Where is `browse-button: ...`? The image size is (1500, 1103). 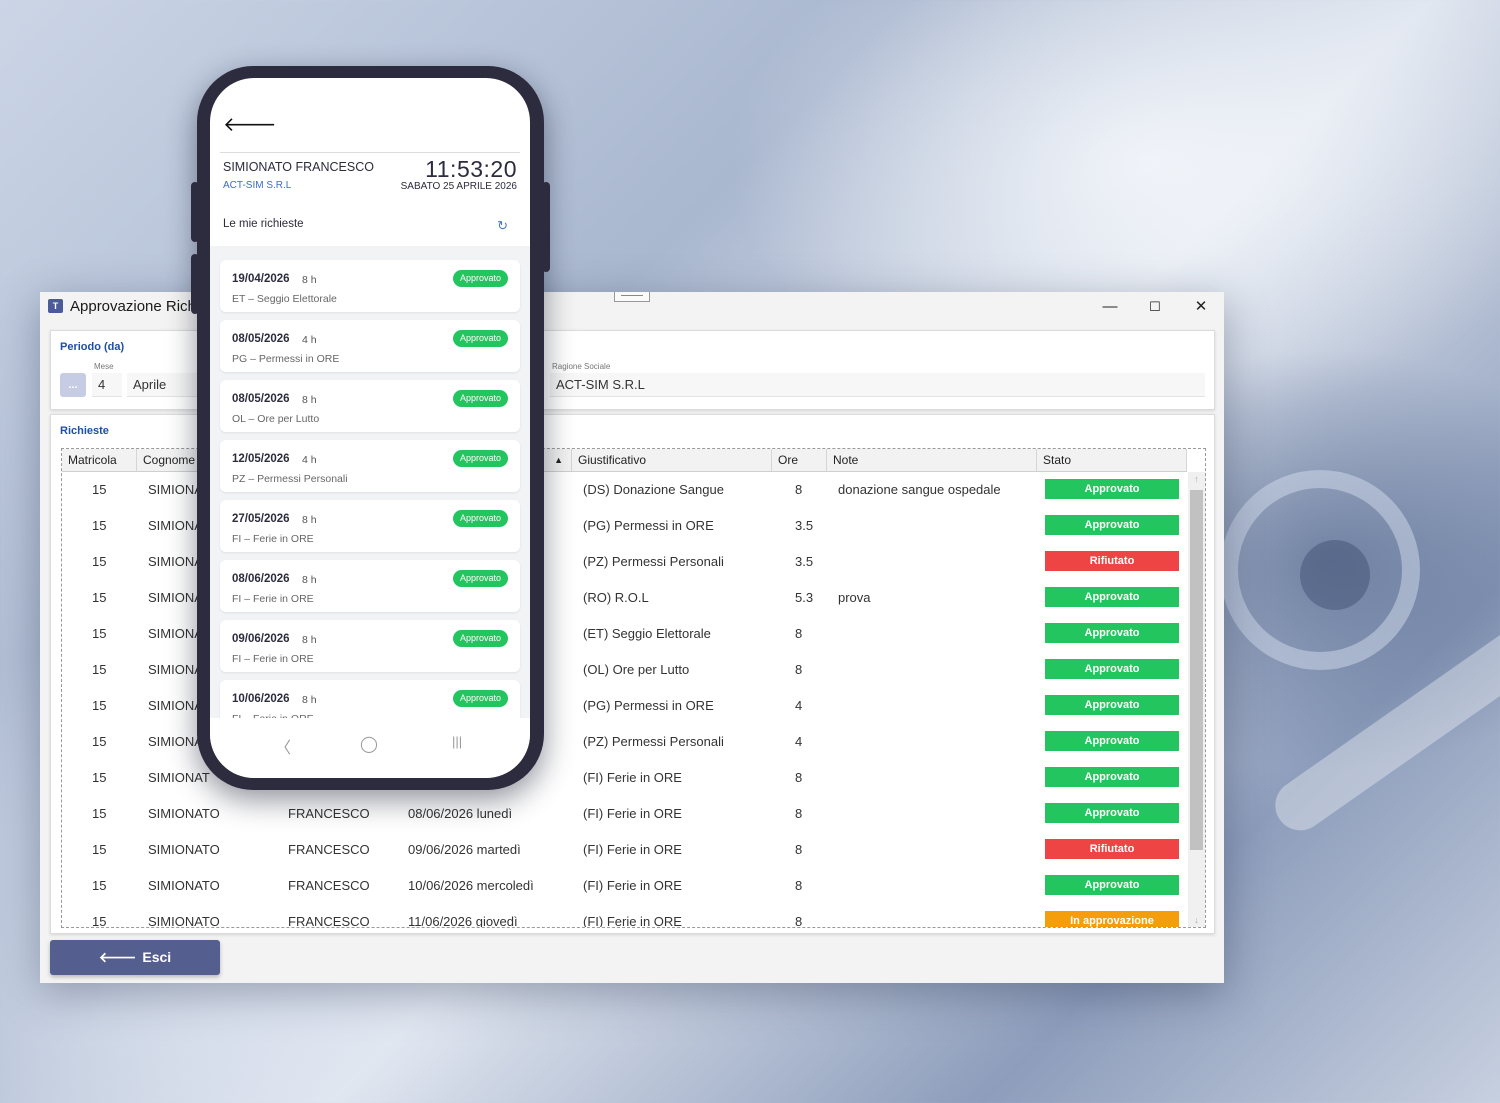 browse-button: ... is located at coordinates (73, 385).